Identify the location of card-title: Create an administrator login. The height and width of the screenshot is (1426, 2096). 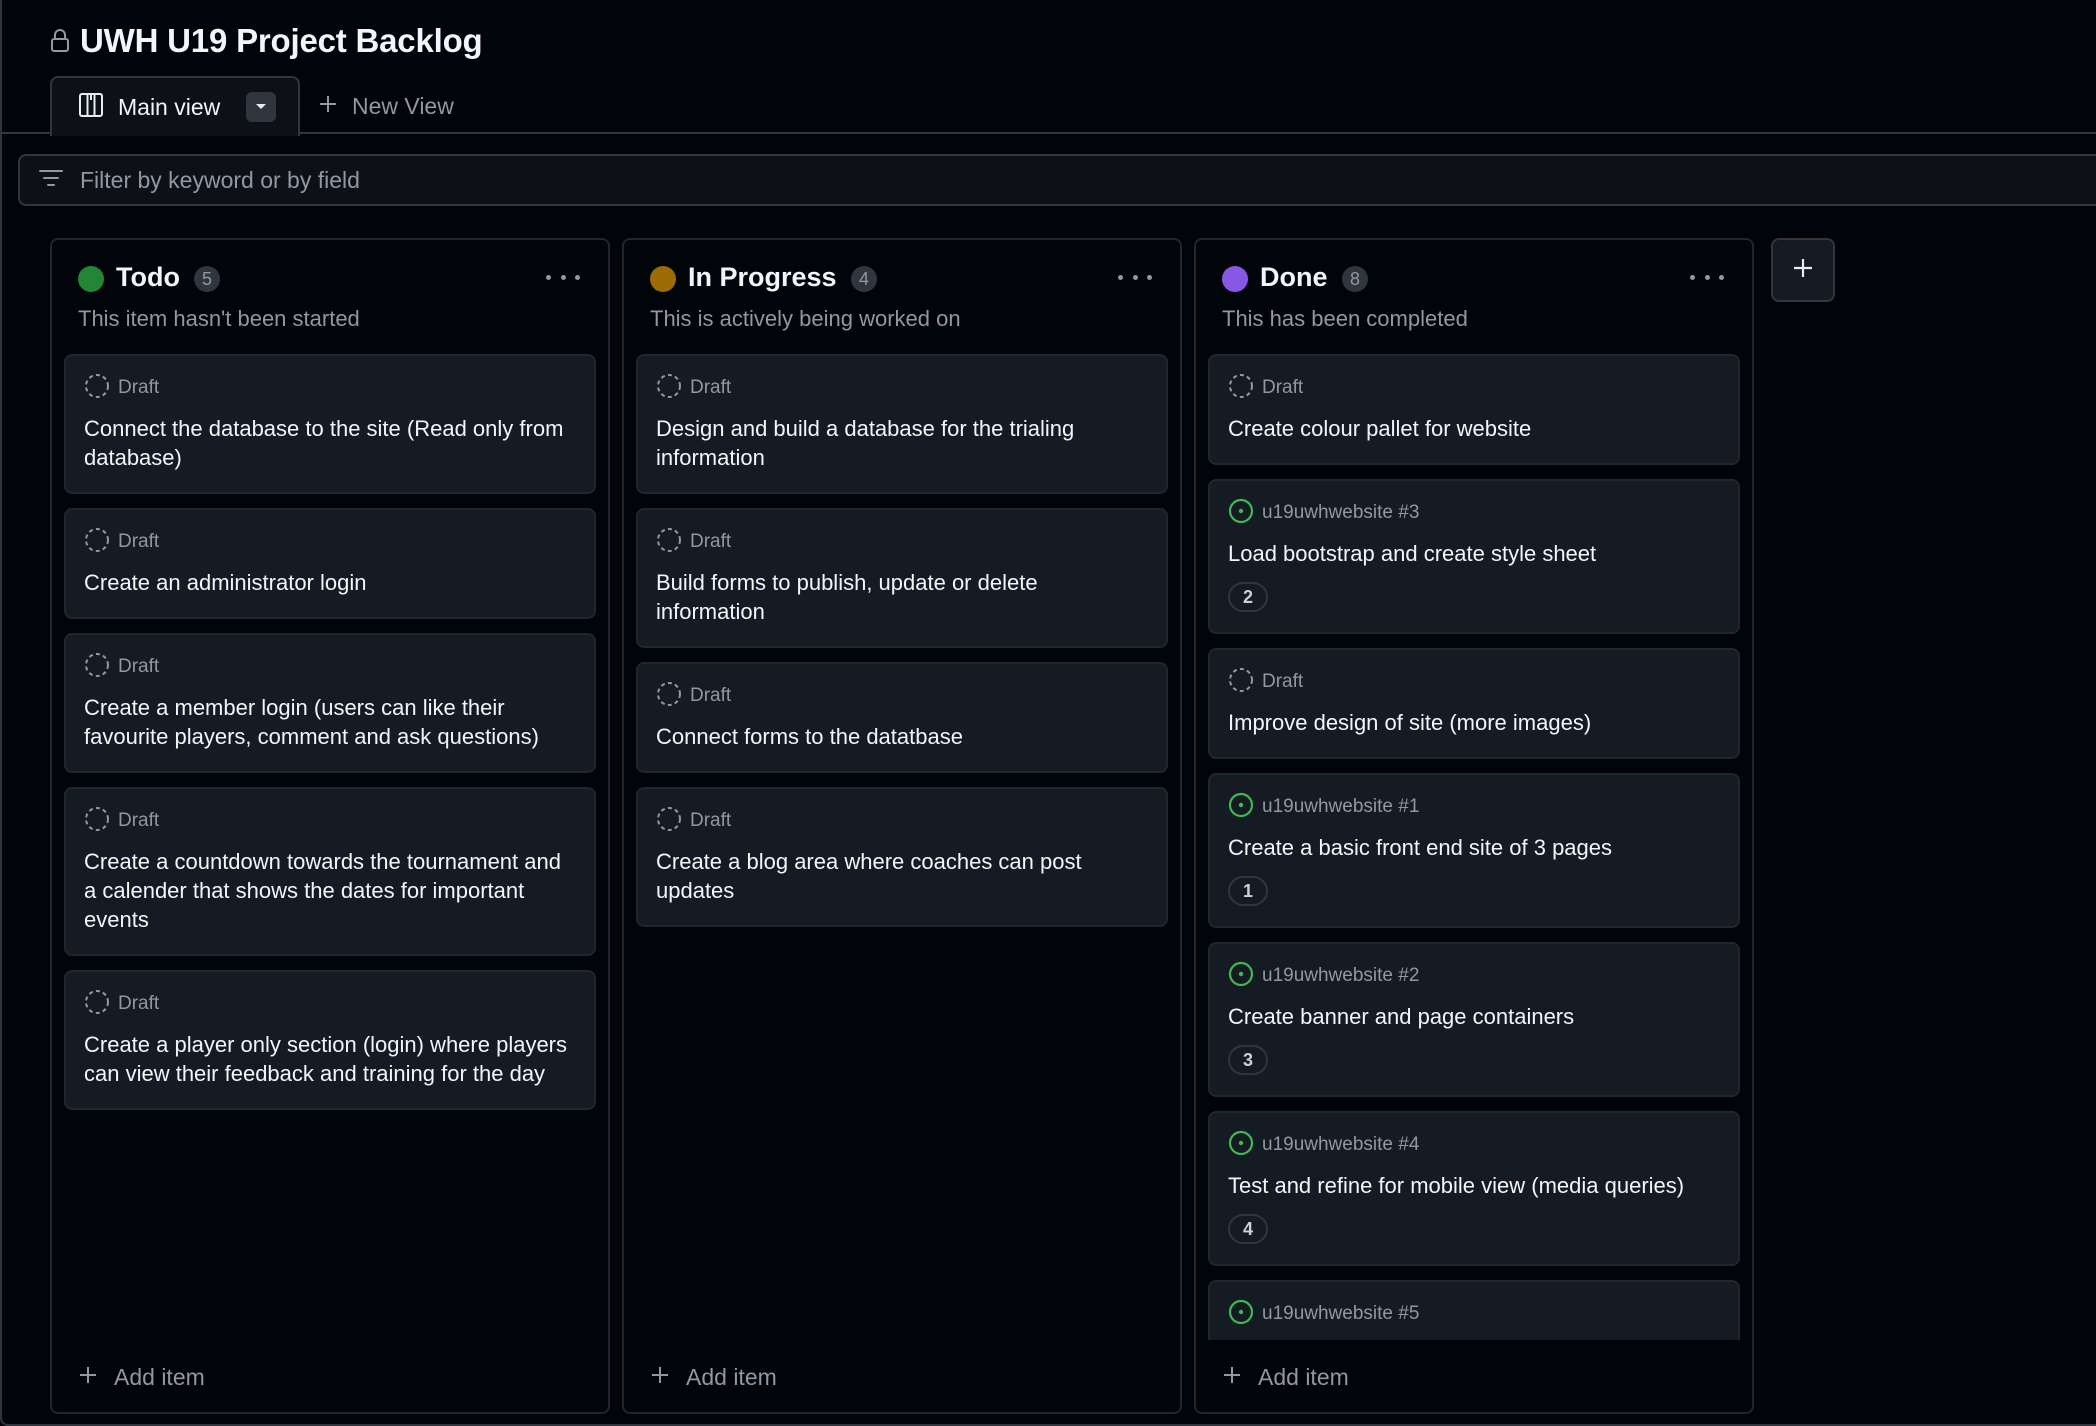
(330, 582).